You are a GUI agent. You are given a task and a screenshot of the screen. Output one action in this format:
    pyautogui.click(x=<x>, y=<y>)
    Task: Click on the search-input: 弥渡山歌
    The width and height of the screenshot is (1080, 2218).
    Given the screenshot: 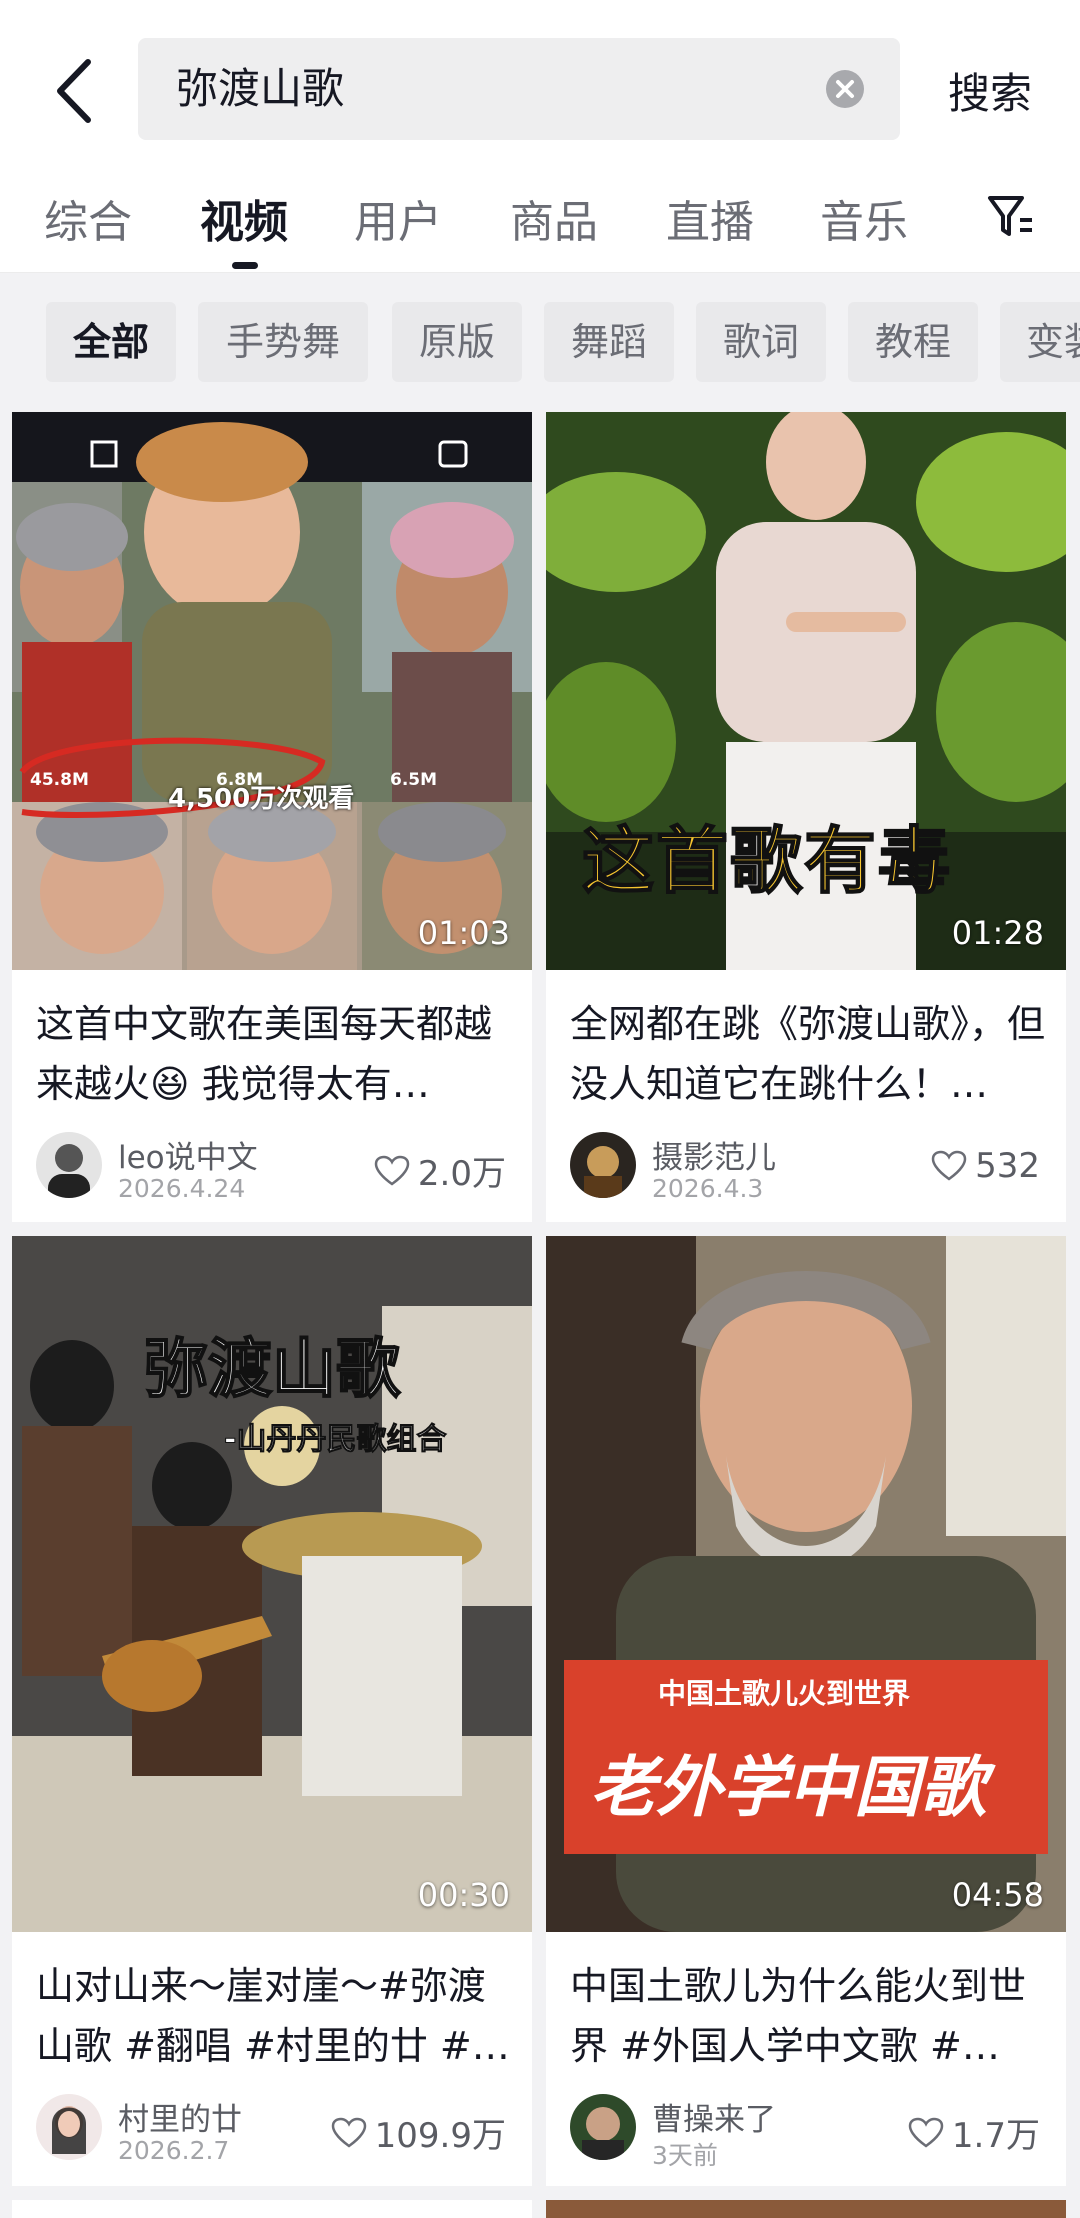 What is the action you would take?
    pyautogui.click(x=519, y=89)
    